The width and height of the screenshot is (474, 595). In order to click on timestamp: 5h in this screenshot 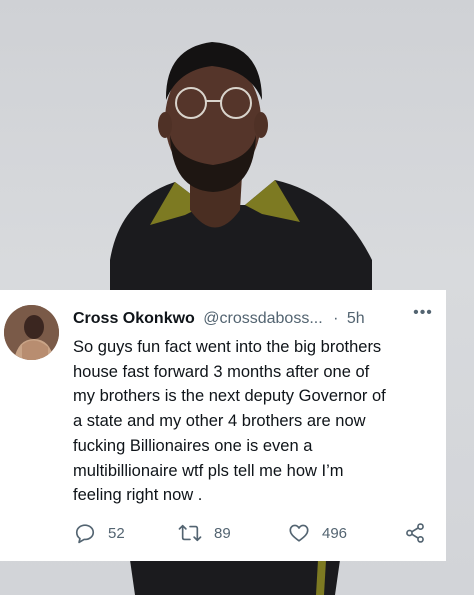, I will do `click(356, 318)`.